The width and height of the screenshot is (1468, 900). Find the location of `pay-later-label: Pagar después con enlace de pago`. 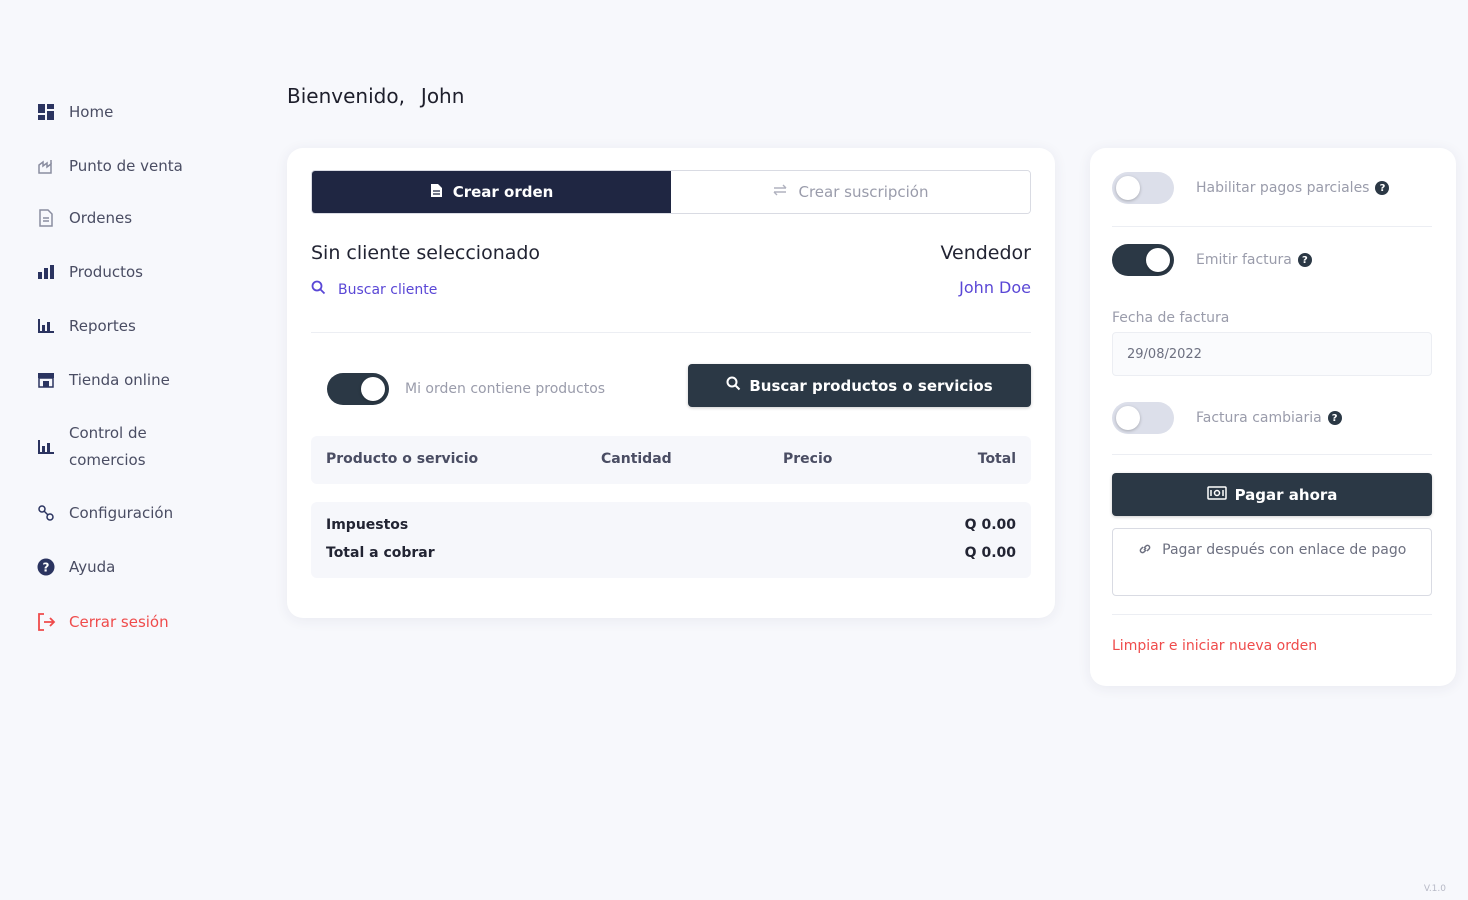

pay-later-label: Pagar después con enlace de pago is located at coordinates (1284, 550).